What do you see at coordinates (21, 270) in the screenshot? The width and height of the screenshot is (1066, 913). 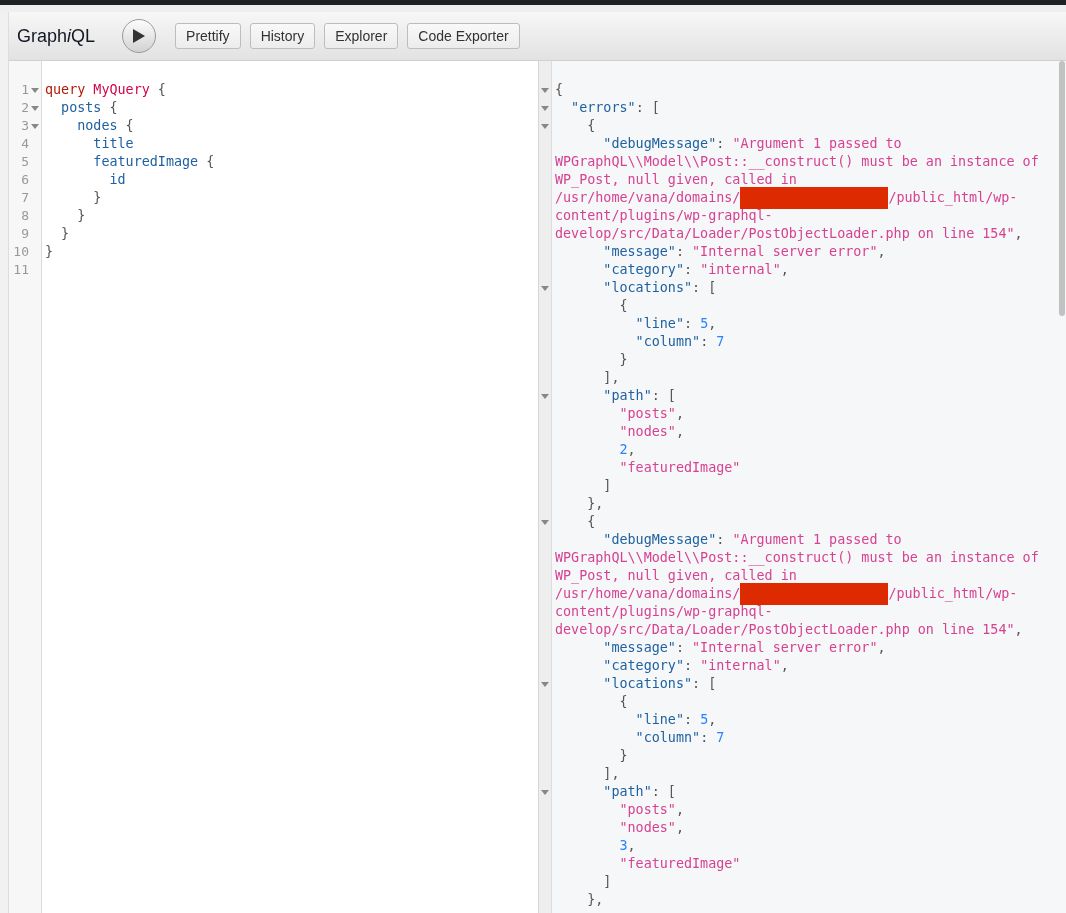 I see `line-number: 11` at bounding box center [21, 270].